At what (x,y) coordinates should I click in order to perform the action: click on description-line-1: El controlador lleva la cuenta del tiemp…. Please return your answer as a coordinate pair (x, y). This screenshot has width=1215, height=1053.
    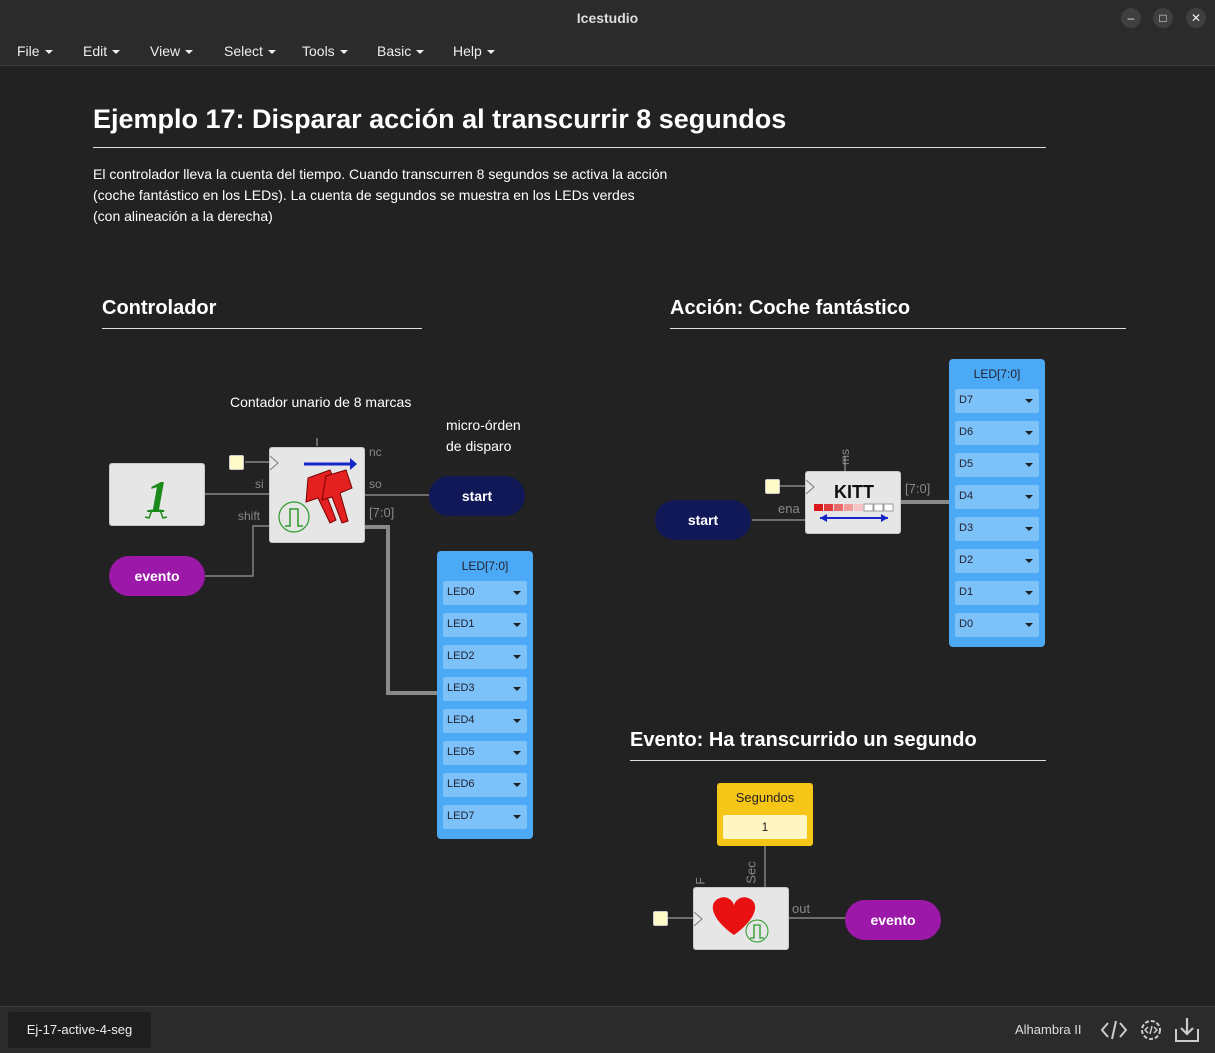
    Looking at the image, I should click on (380, 174).